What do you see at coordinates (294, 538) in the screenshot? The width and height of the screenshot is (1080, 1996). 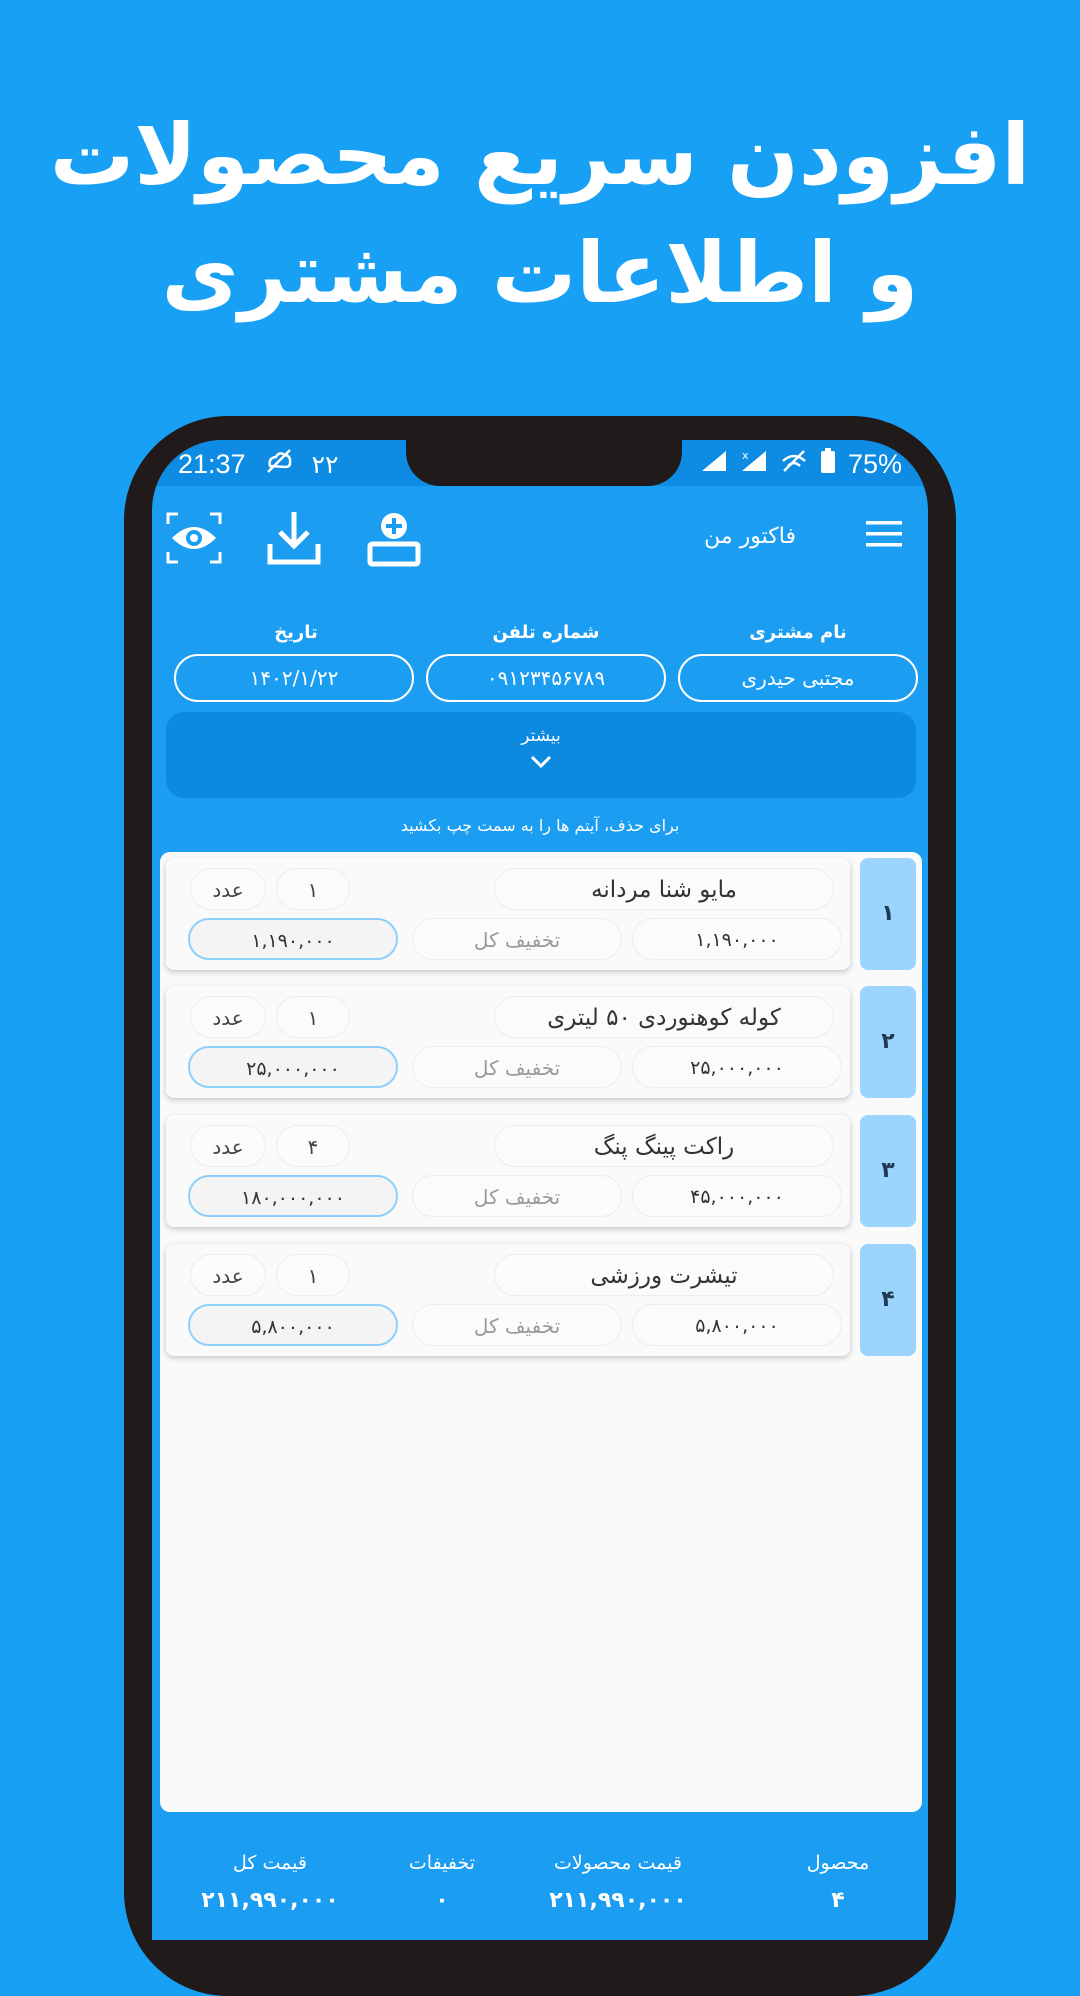 I see `download-icon` at bounding box center [294, 538].